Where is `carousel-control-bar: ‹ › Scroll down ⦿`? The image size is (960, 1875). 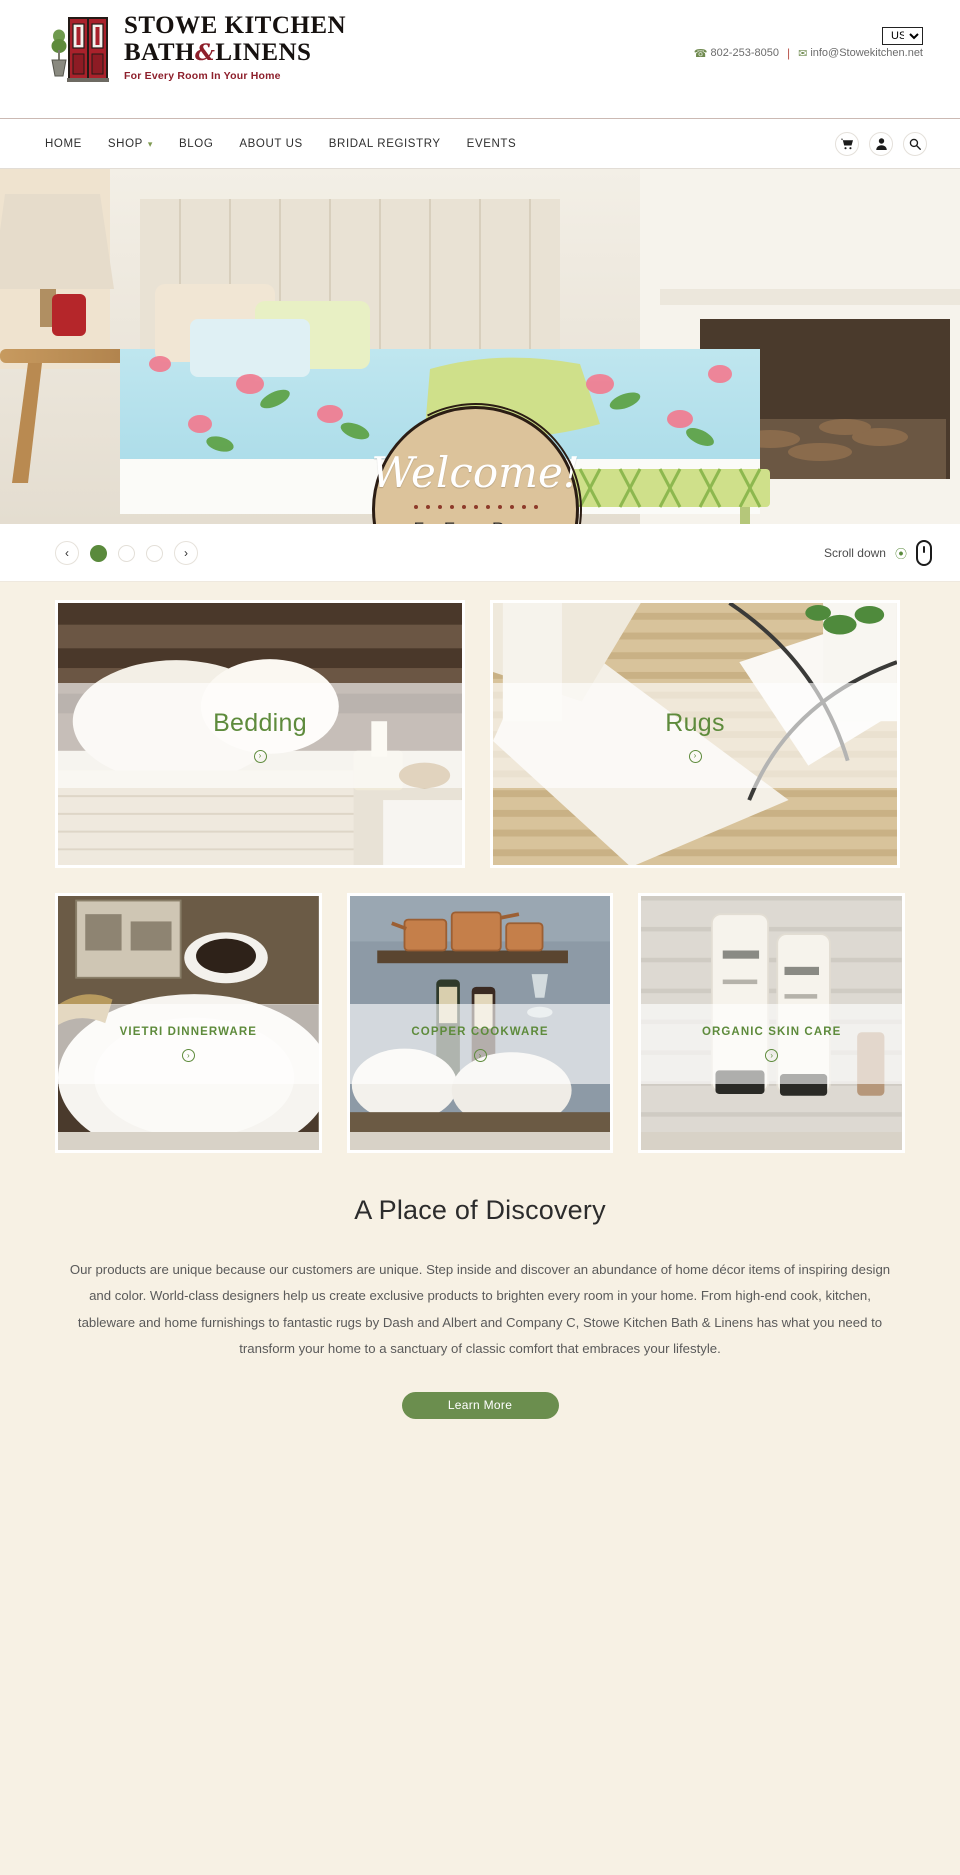
carousel-control-bar: ‹ › Scroll down ⦿ is located at coordinates (480, 553).